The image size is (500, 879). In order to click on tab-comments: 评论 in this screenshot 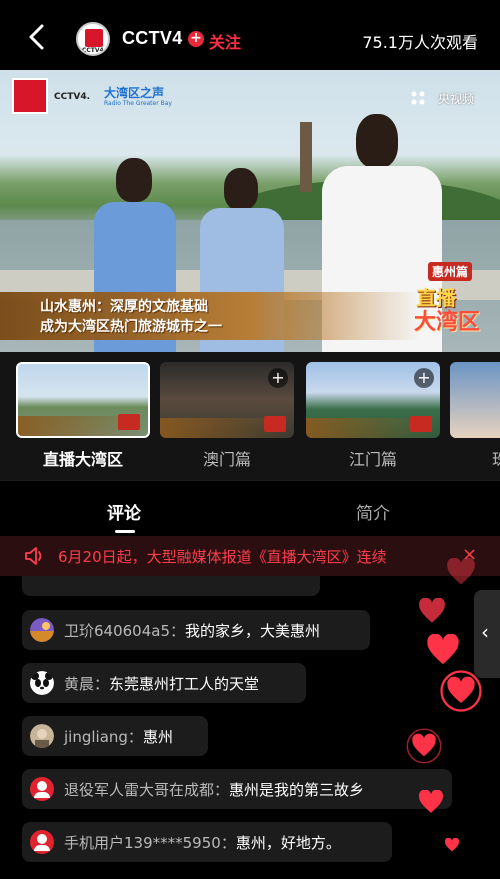, I will do `click(124, 511)`.